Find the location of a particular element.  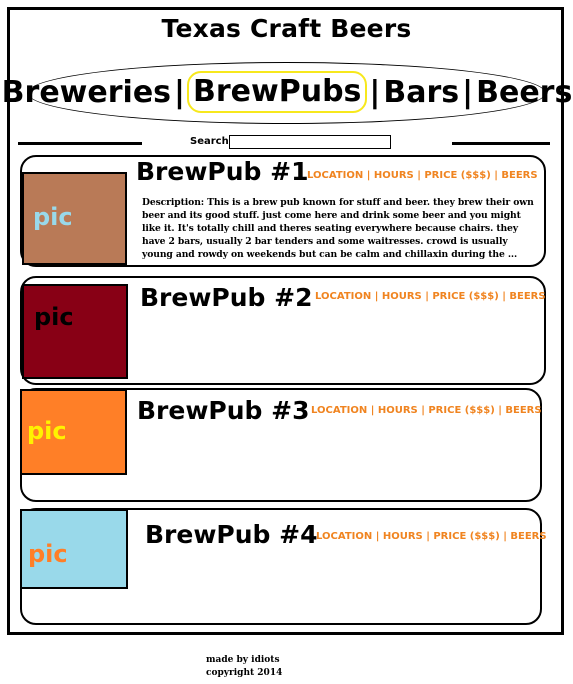

brewpub-1-pic: pic is located at coordinates (74, 218).